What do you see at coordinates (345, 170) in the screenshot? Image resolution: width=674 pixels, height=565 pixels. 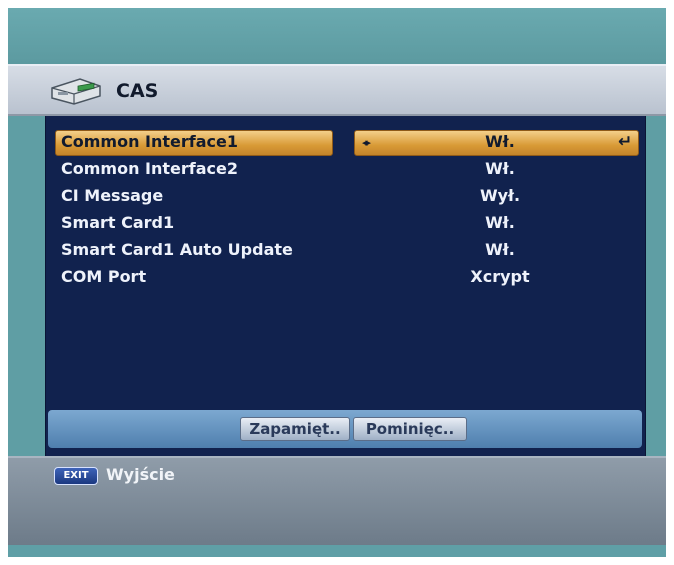 I see `menu-row-common-interface2: Common Interface2 Wł.` at bounding box center [345, 170].